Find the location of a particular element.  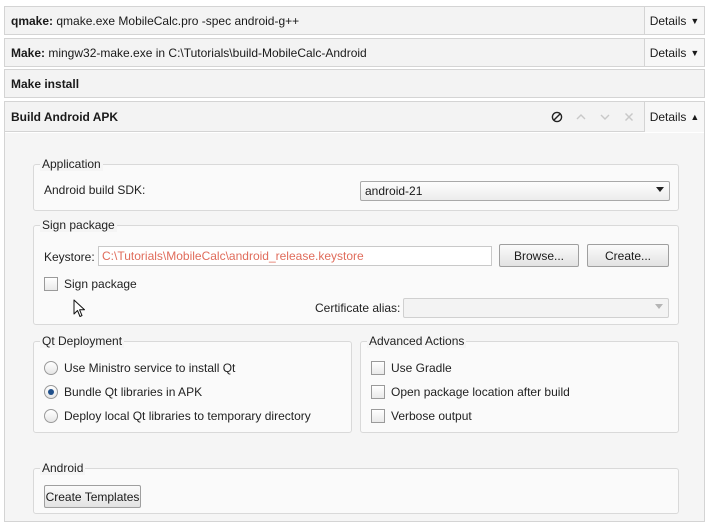

open-package-location-checkbox is located at coordinates (378, 392).